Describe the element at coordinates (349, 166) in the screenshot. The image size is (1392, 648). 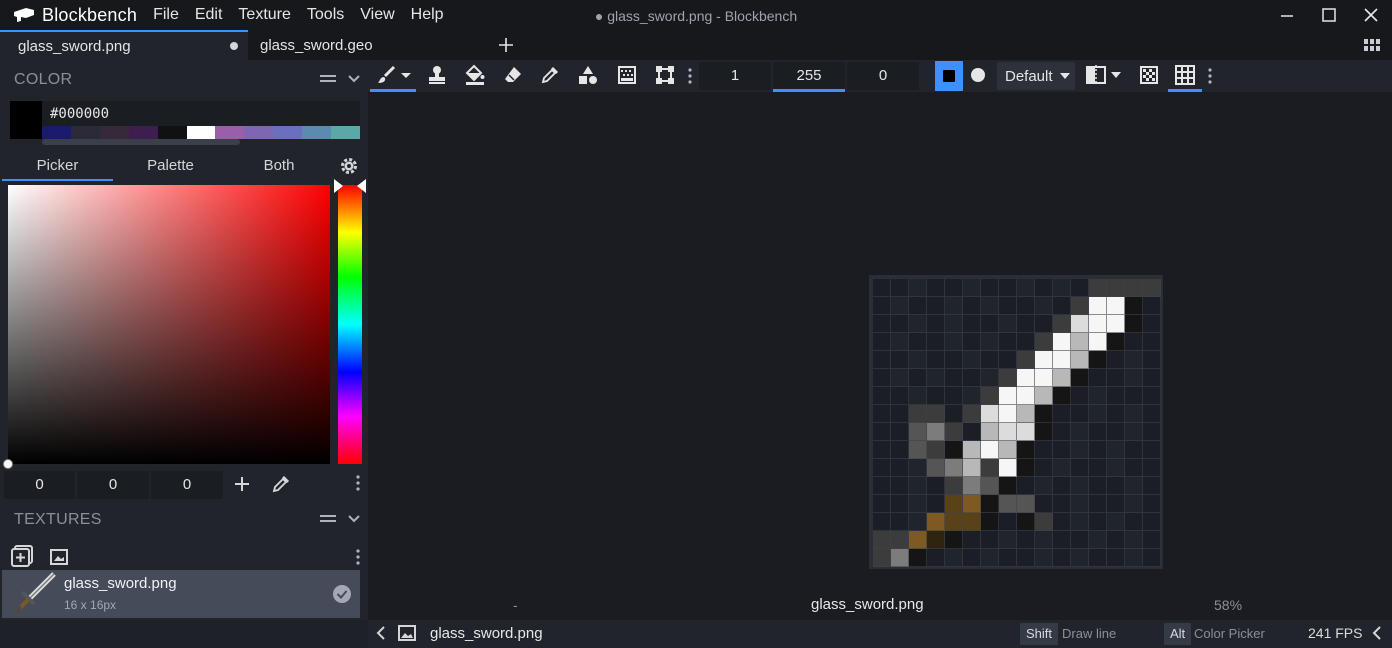
I see `gear-icon` at that location.